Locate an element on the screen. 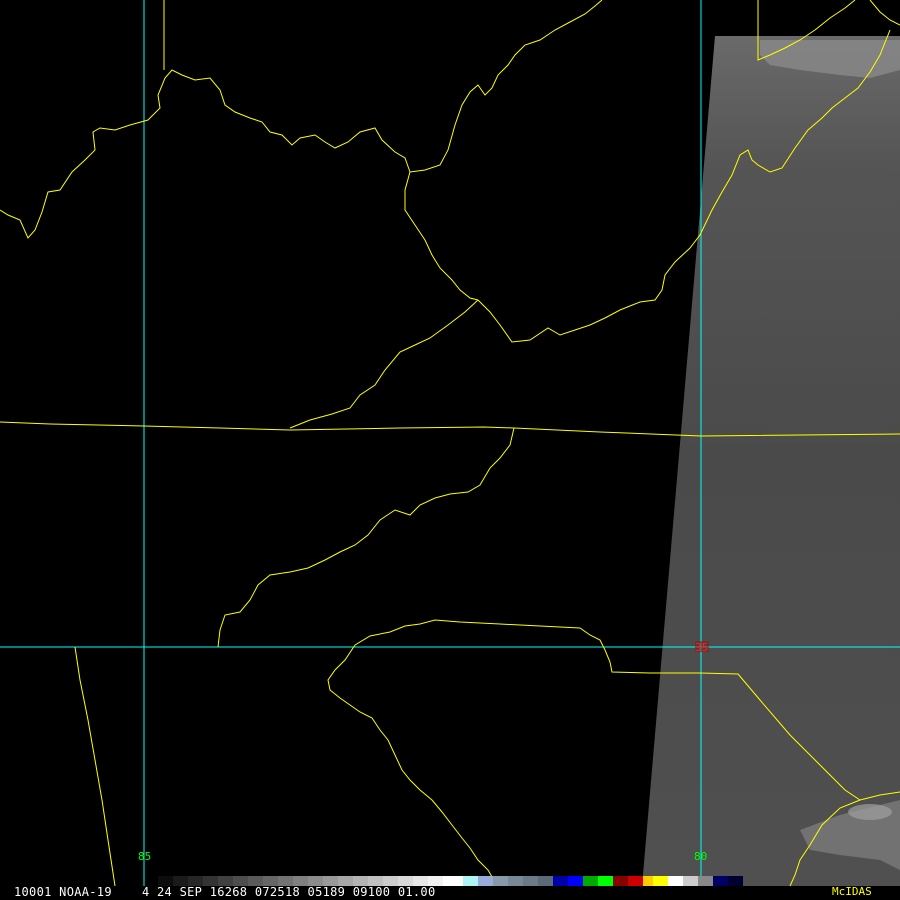 The image size is (900, 900). satellite-name: NOAA-19 is located at coordinates (85, 892).